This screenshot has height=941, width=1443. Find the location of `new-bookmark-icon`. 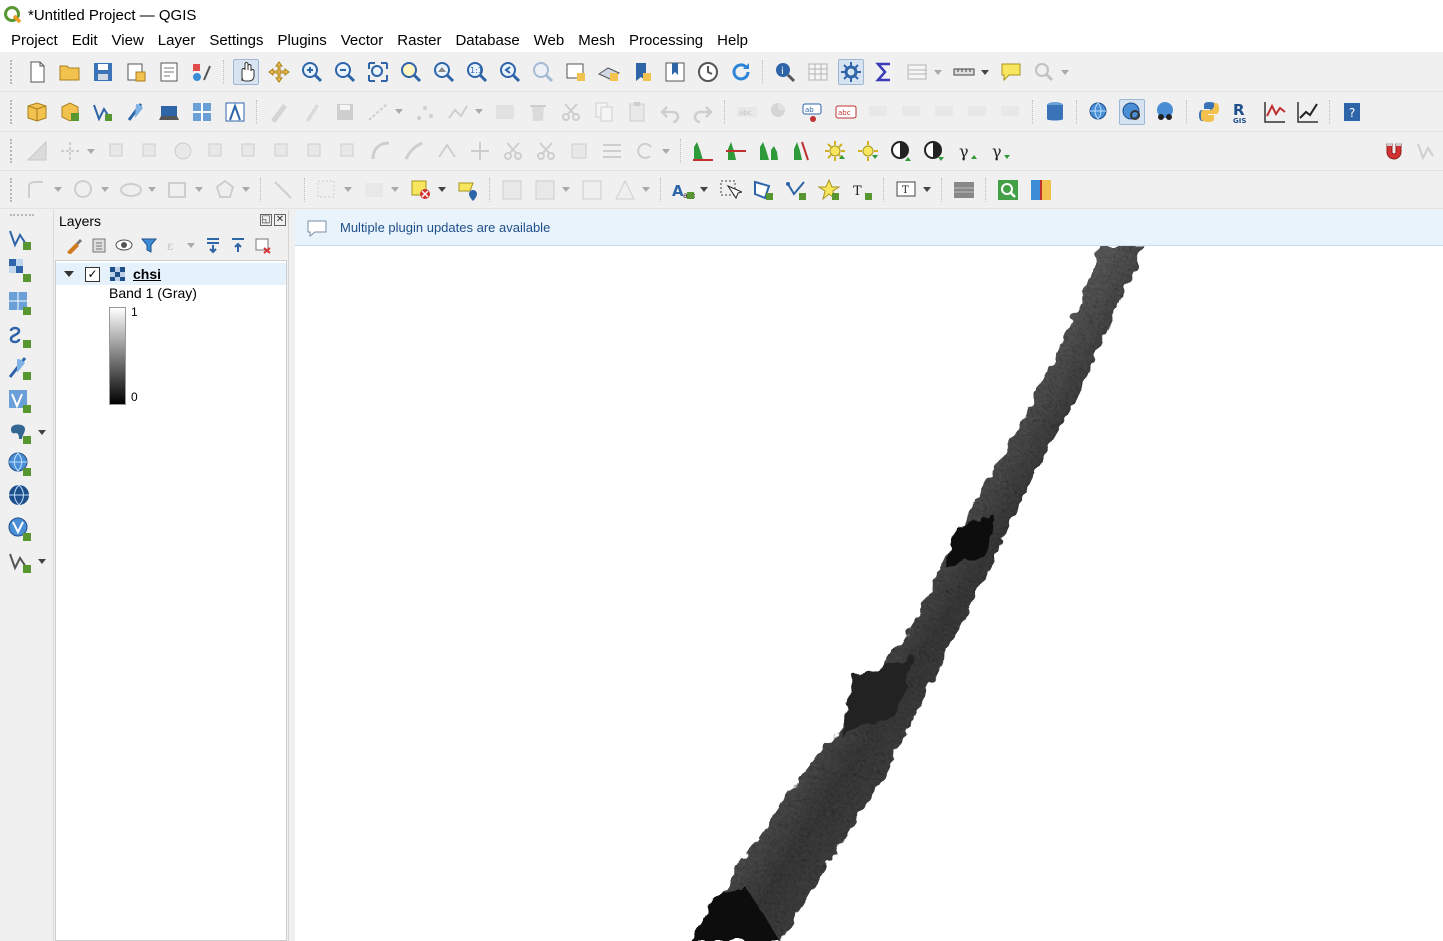

new-bookmark-icon is located at coordinates (642, 72).